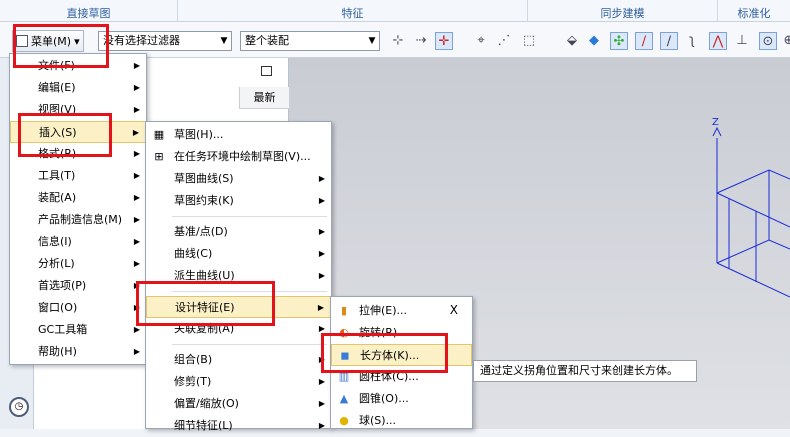  What do you see at coordinates (193, 381) in the screenshot?
I see `menu-item-label: 修剪(T)` at bounding box center [193, 381].